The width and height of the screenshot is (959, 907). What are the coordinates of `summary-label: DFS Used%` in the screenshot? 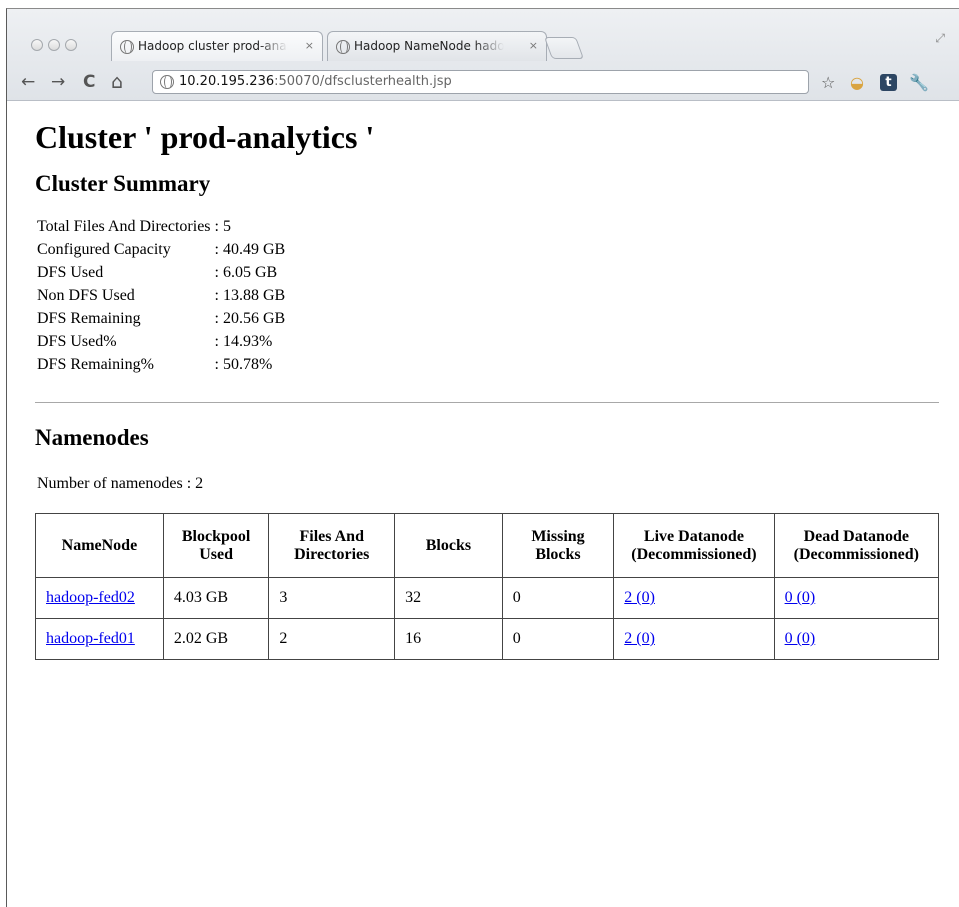 It's located at (77, 341).